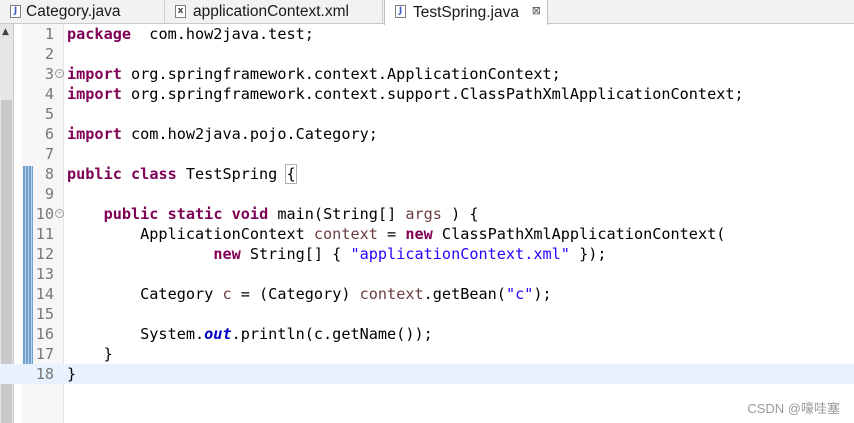 This screenshot has width=854, height=423. What do you see at coordinates (222, 134) in the screenshot?
I see `code-text: import com.how2java.pojo.Category;` at bounding box center [222, 134].